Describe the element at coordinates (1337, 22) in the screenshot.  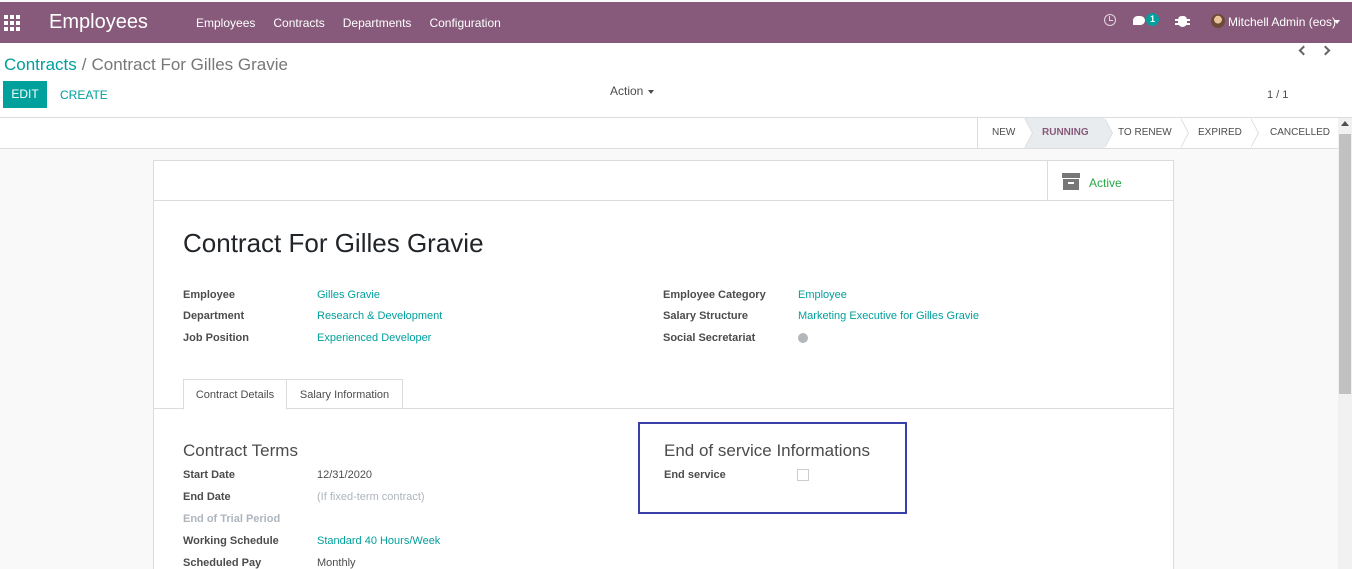
I see `chevron-down-icon` at that location.